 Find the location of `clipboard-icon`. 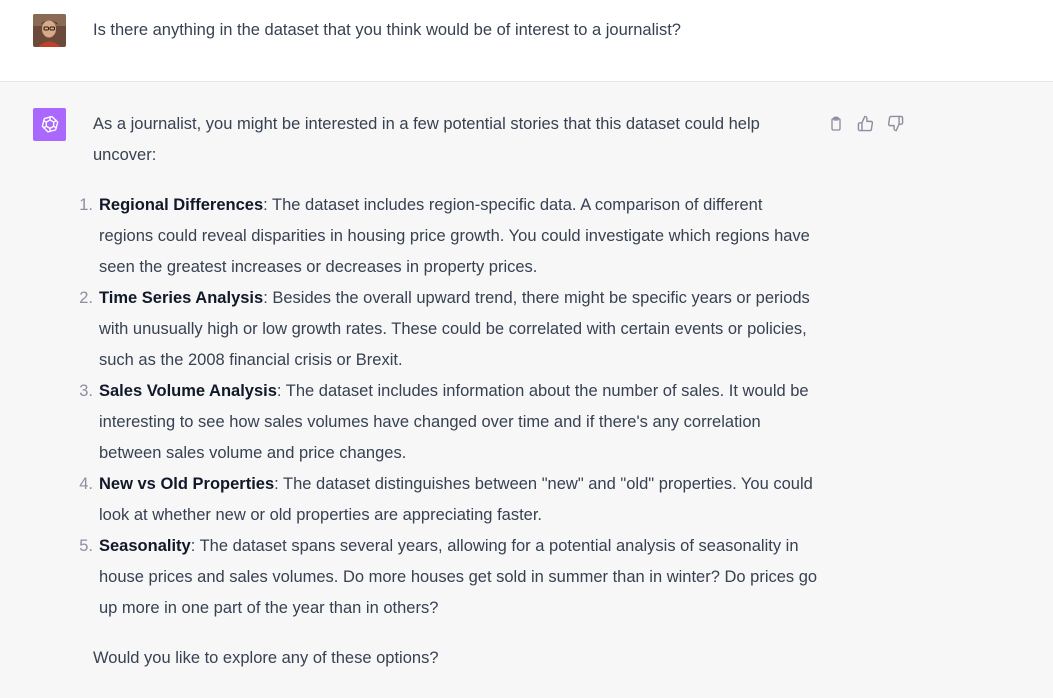

clipboard-icon is located at coordinates (835, 123).